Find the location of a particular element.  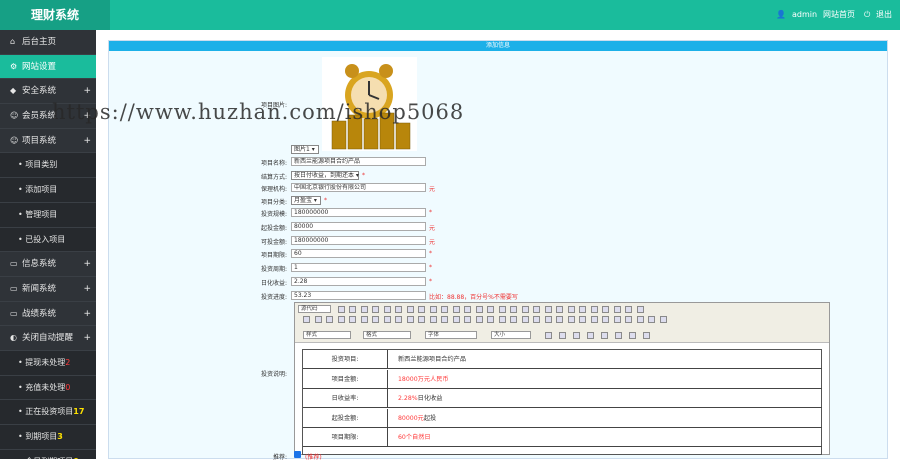

sidebar-item: ⚙ 网站设置 is located at coordinates (48, 67).